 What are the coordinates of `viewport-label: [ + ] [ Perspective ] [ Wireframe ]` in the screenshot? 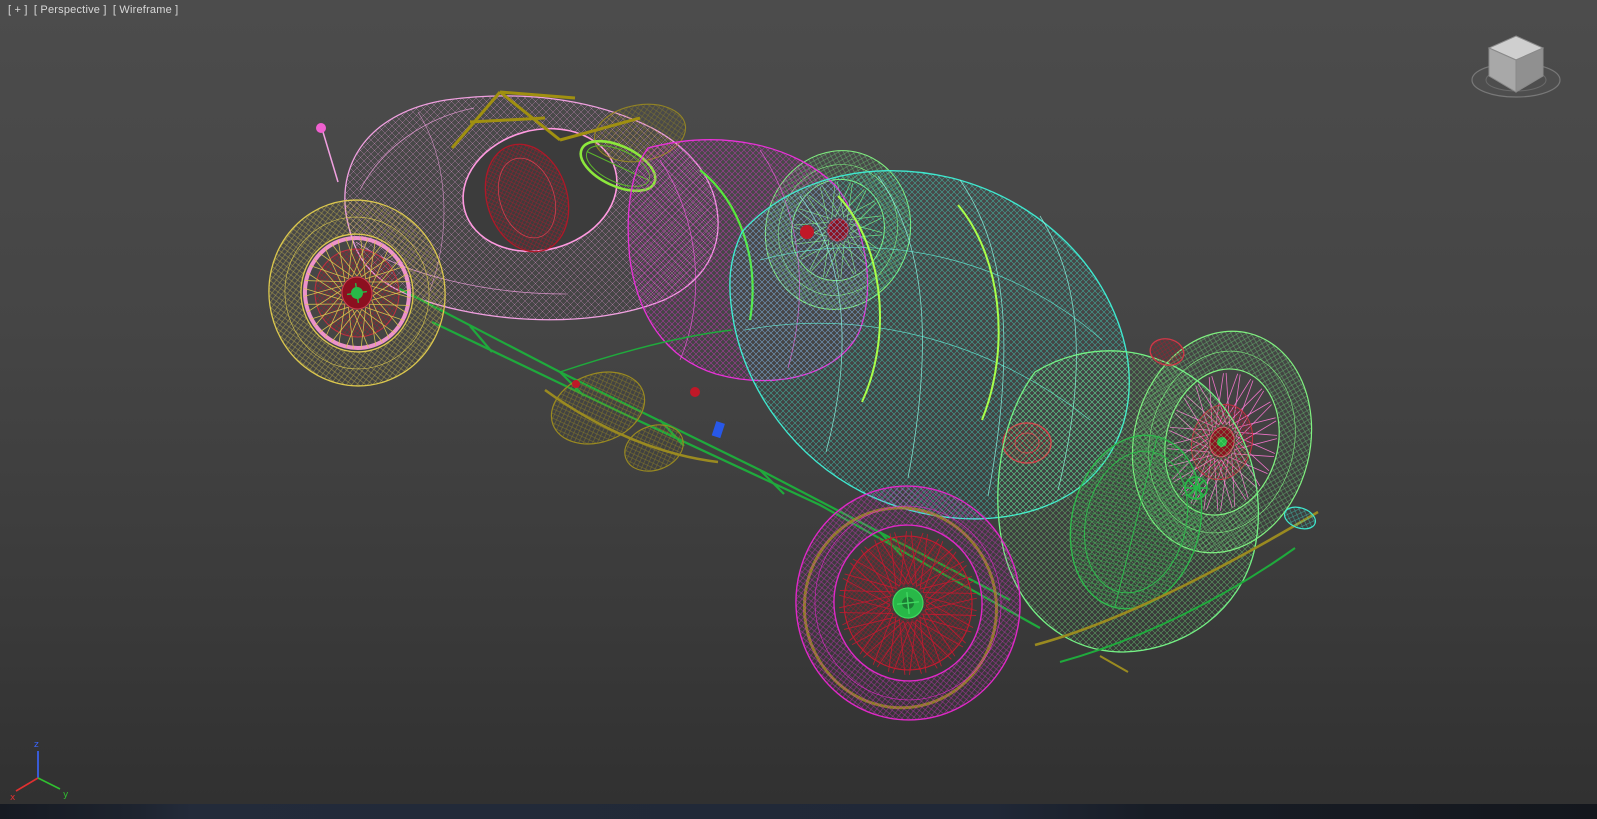 It's located at (94, 10).